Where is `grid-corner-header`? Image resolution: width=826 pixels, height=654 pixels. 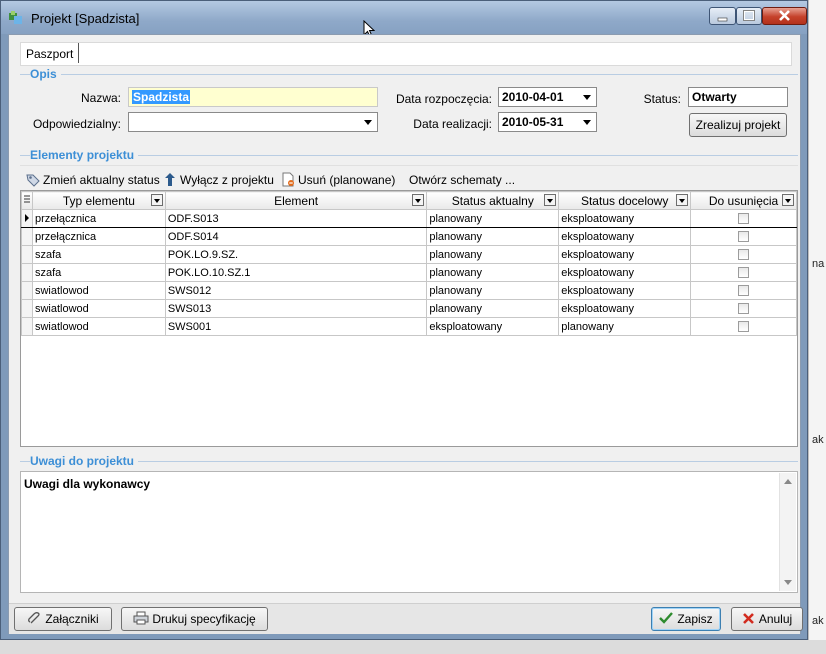 grid-corner-header is located at coordinates (27, 200).